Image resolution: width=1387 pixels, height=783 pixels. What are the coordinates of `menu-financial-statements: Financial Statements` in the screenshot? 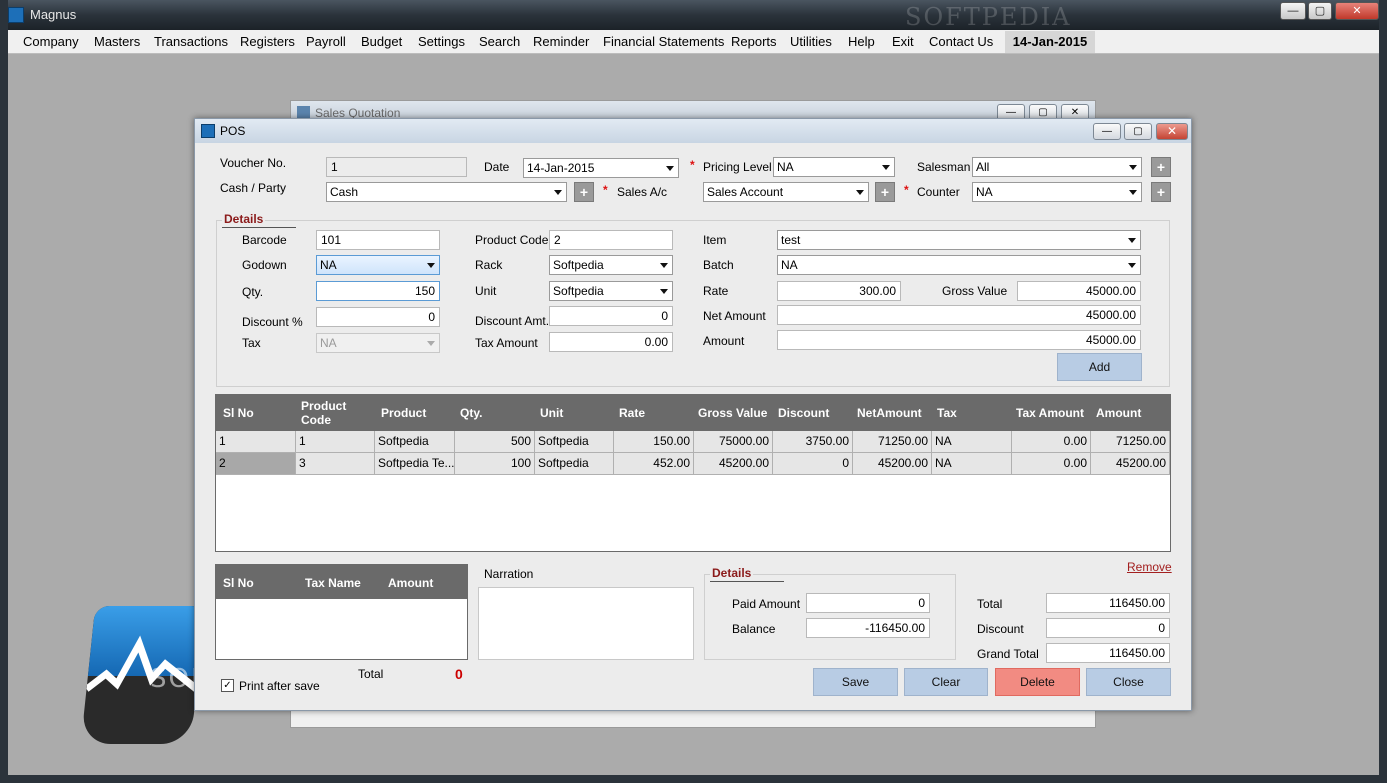 It's located at (663, 41).